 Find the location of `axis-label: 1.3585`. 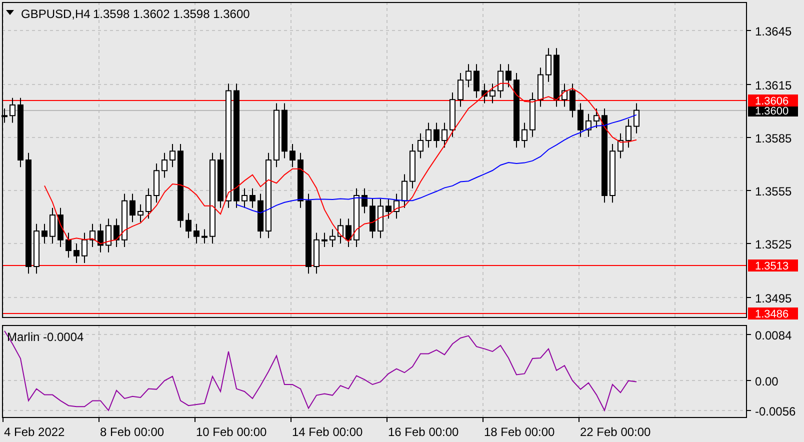

axis-label: 1.3585 is located at coordinates (773, 139).